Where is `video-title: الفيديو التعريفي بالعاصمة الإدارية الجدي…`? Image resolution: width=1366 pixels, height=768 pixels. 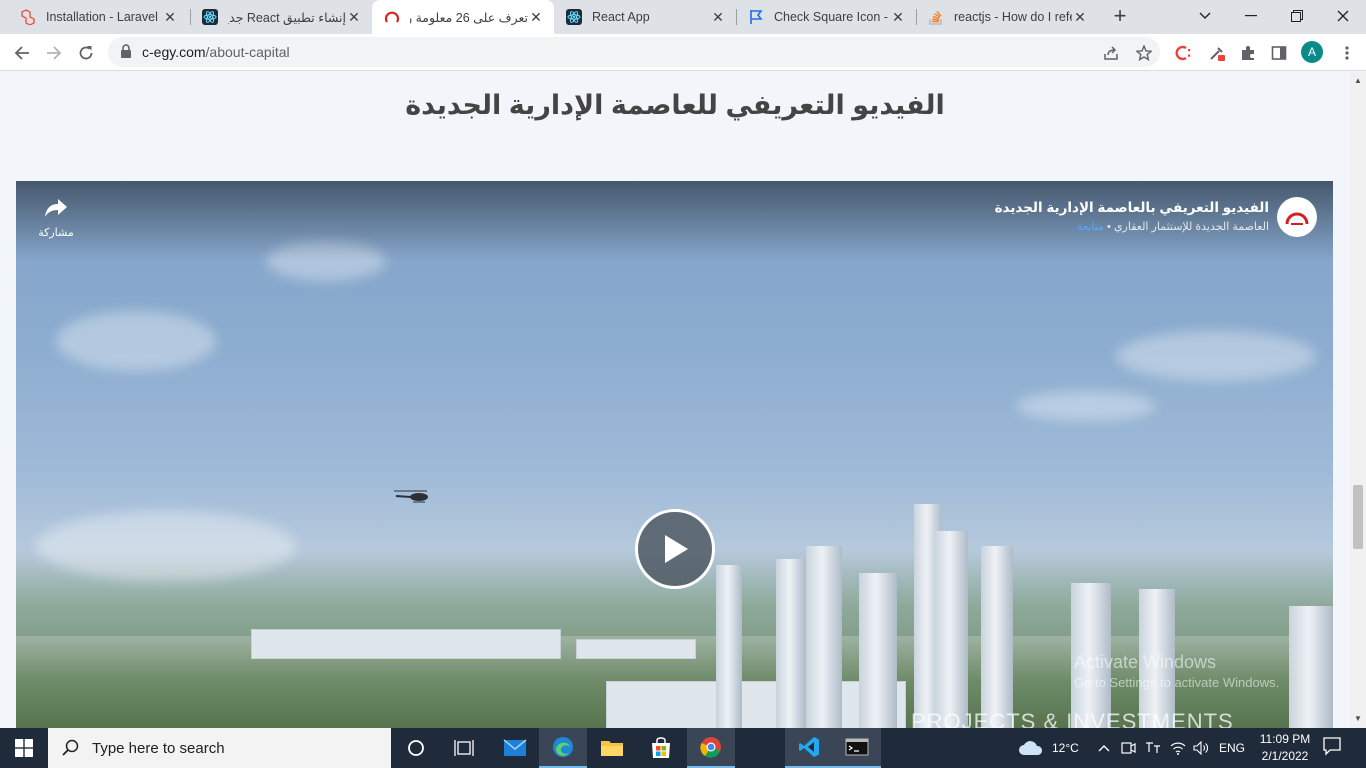
video-title: الفيديو التعريفي بالعاصمة الإدارية الجدي… is located at coordinates (1132, 208).